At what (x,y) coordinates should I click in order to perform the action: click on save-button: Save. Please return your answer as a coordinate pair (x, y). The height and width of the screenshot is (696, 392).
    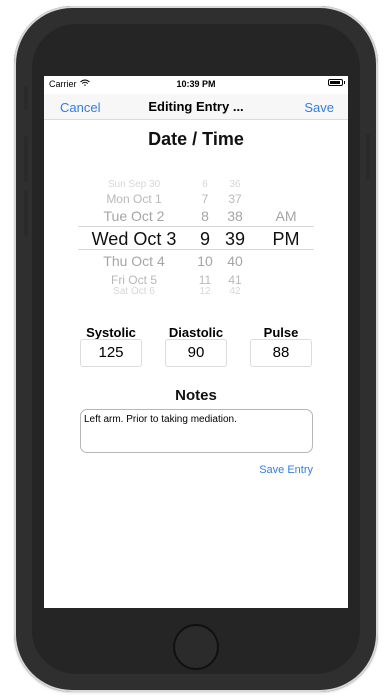
    Looking at the image, I should click on (319, 107).